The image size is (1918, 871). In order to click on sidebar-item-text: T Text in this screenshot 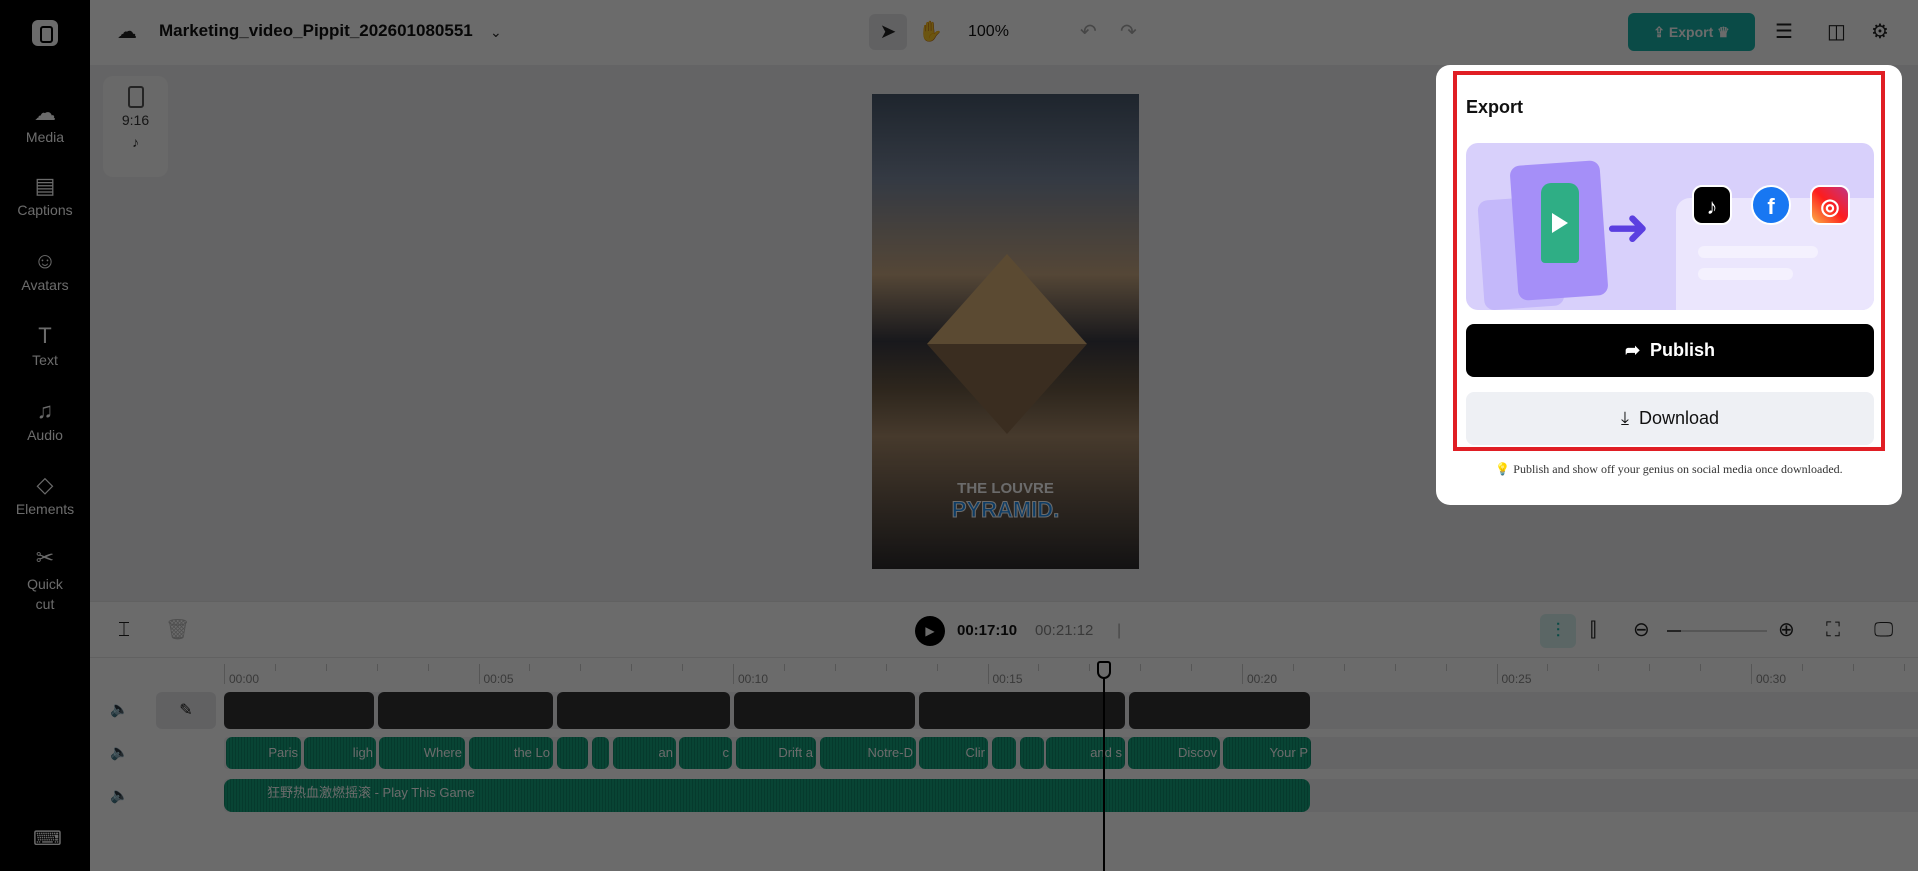, I will do `click(45, 345)`.